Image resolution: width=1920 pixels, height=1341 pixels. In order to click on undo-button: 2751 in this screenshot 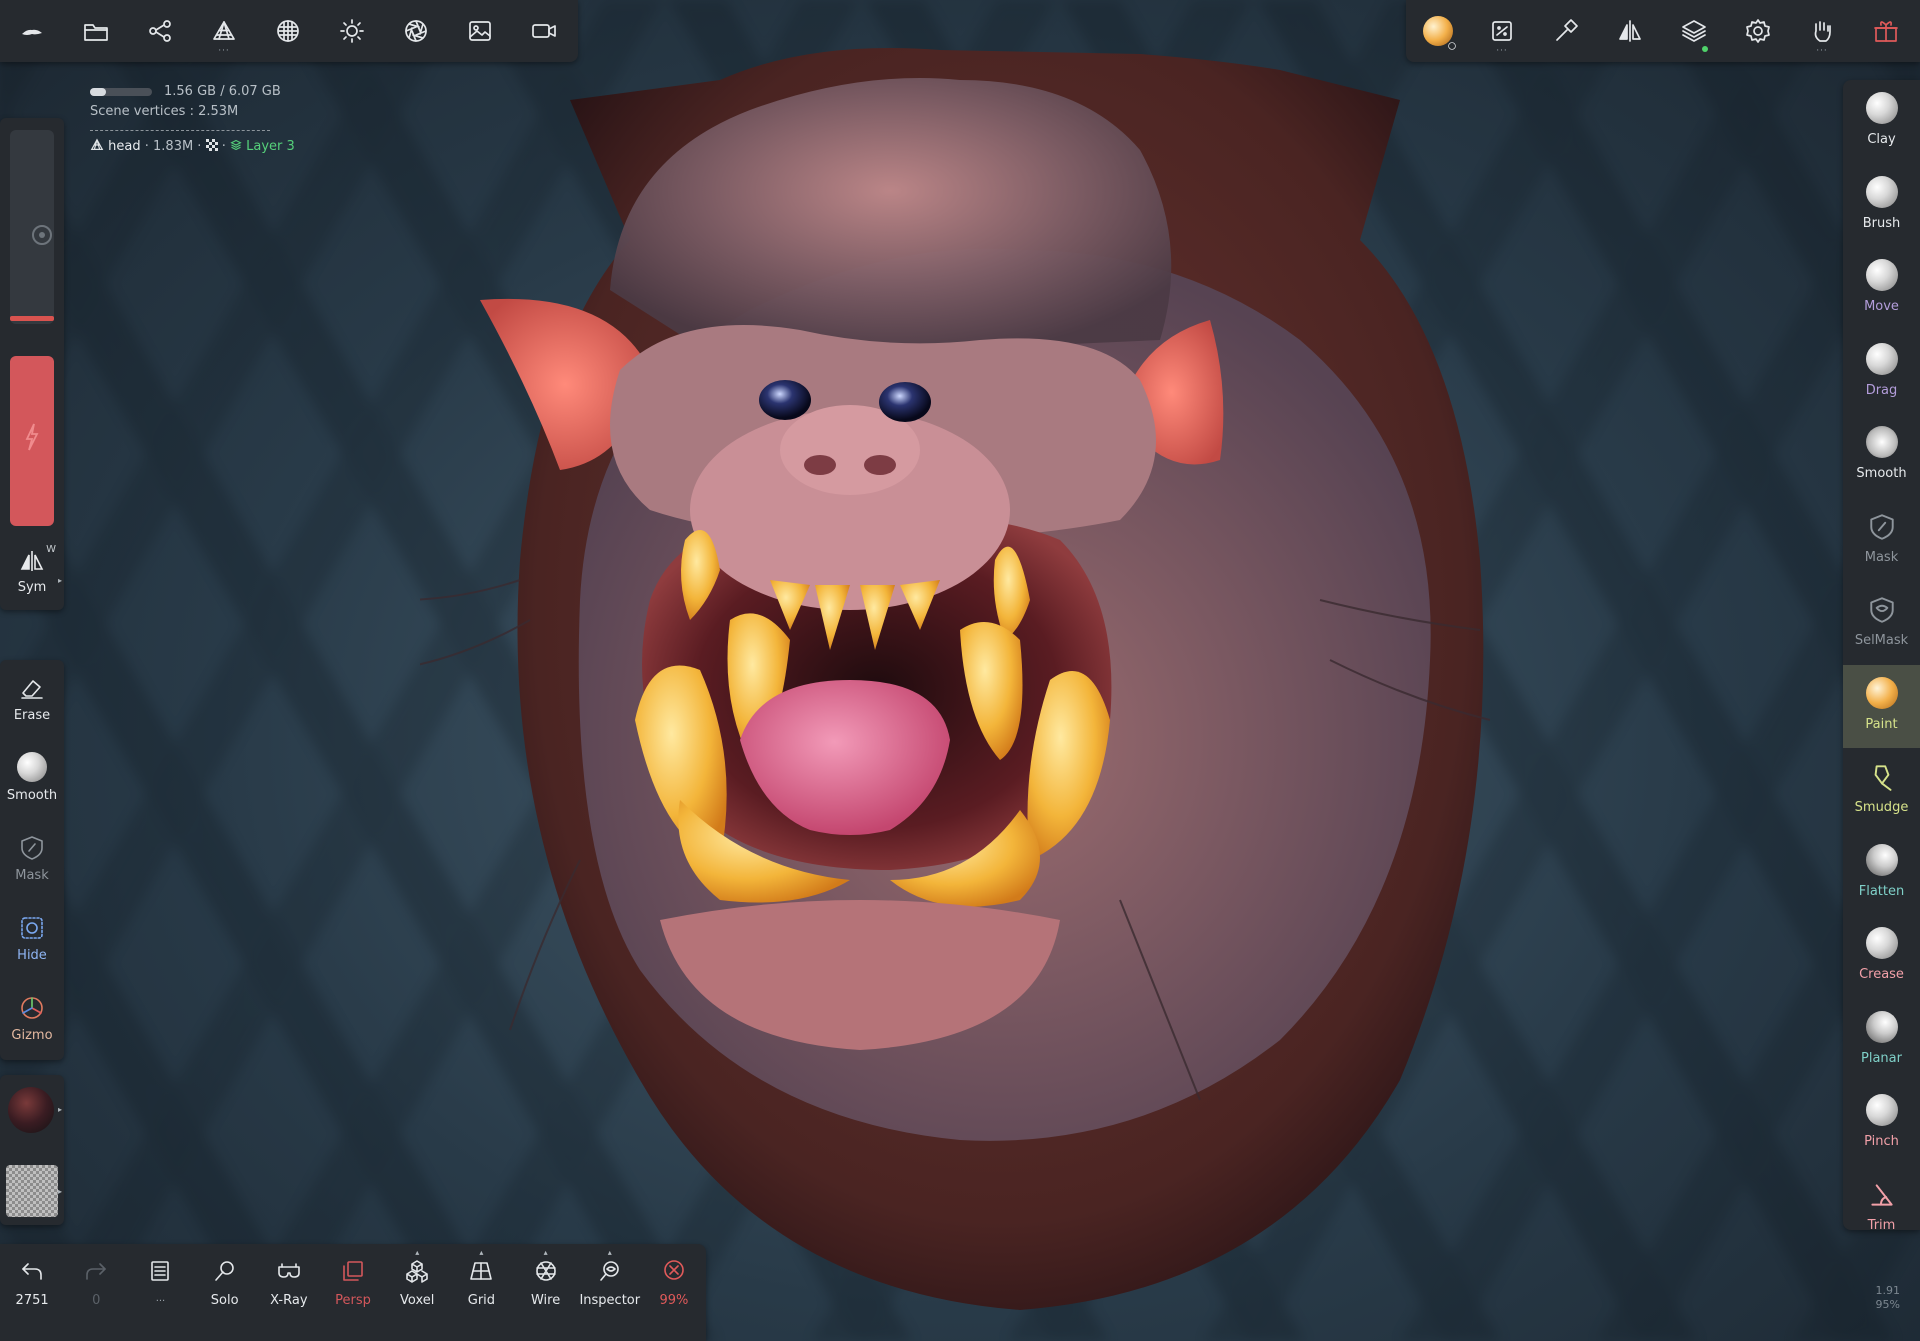, I will do `click(32, 1276)`.